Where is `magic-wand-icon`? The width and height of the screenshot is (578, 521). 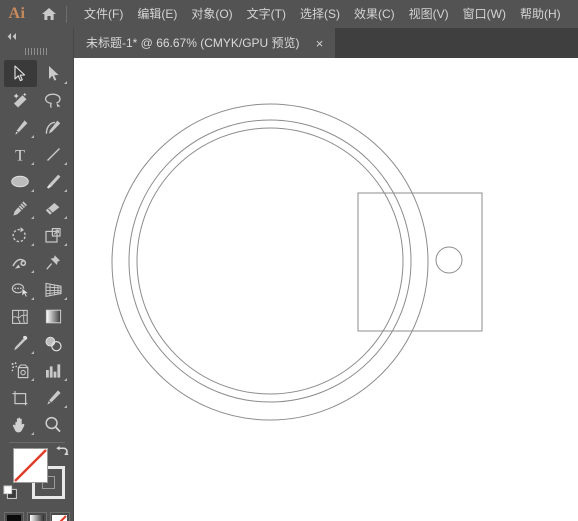 magic-wand-icon is located at coordinates (19, 100).